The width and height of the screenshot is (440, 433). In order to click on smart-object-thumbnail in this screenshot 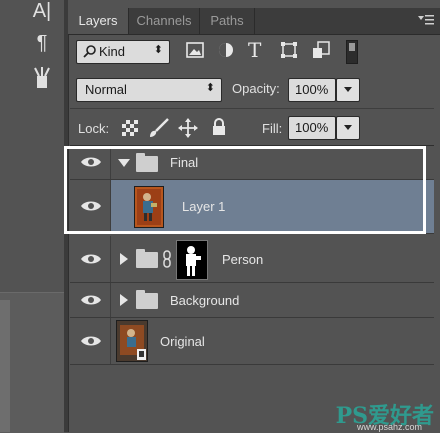, I will do `click(132, 341)`.